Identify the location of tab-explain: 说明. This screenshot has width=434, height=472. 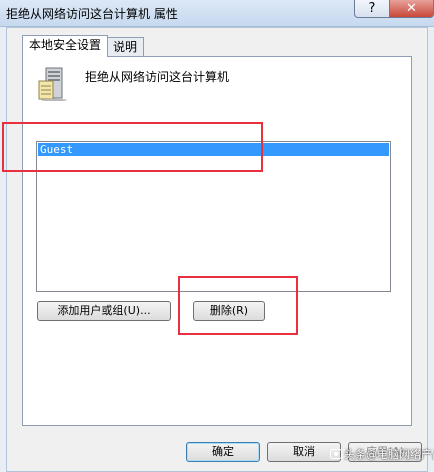
(125, 47).